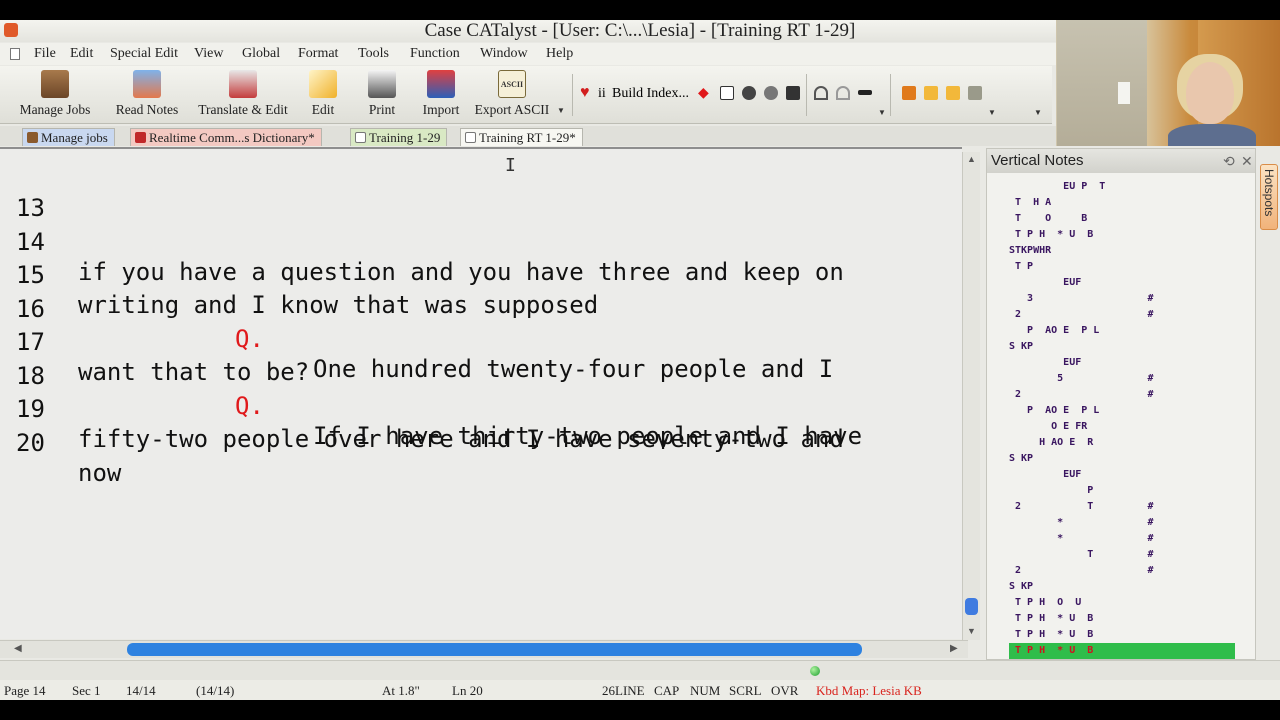 This screenshot has width=1280, height=720. I want to click on editor-line: 13, so click(43, 192).